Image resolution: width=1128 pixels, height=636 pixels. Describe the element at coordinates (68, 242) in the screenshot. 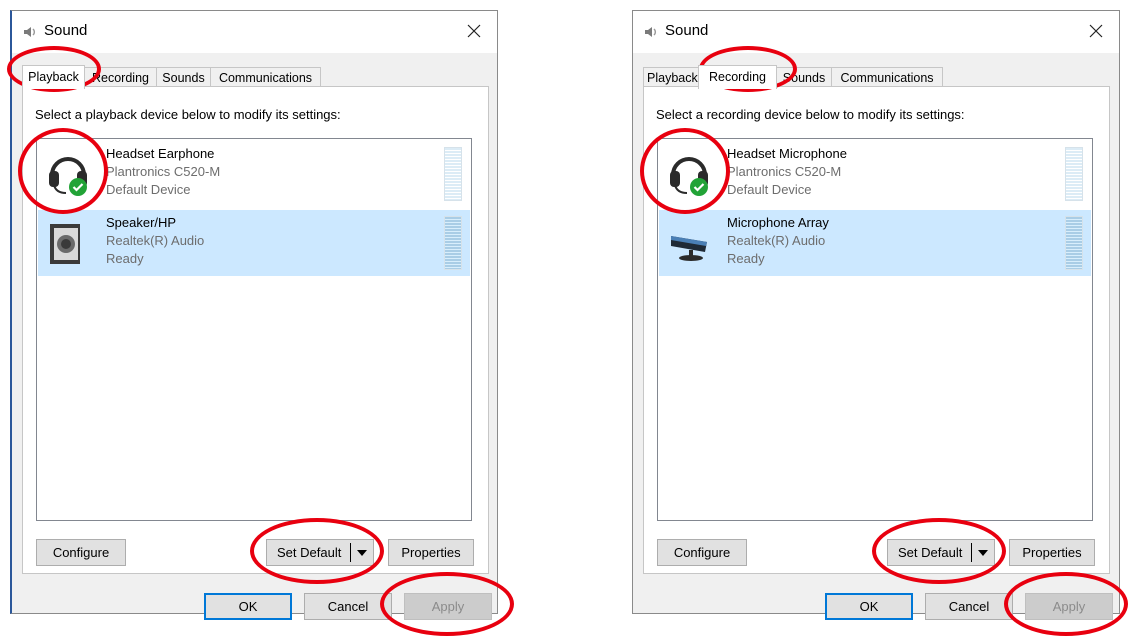

I see `speaker-icon` at that location.